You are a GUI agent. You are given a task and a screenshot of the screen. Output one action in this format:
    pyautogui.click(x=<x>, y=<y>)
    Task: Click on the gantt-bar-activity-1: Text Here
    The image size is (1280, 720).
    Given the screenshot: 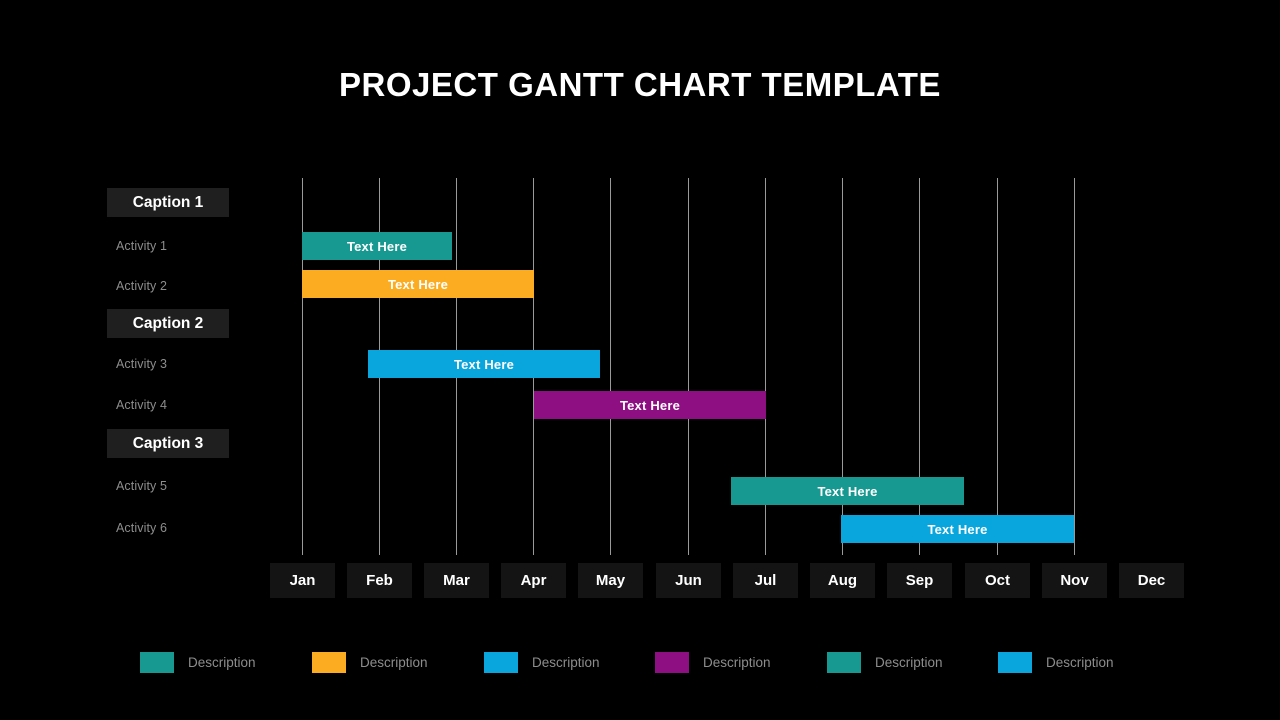 What is the action you would take?
    pyautogui.click(x=377, y=246)
    